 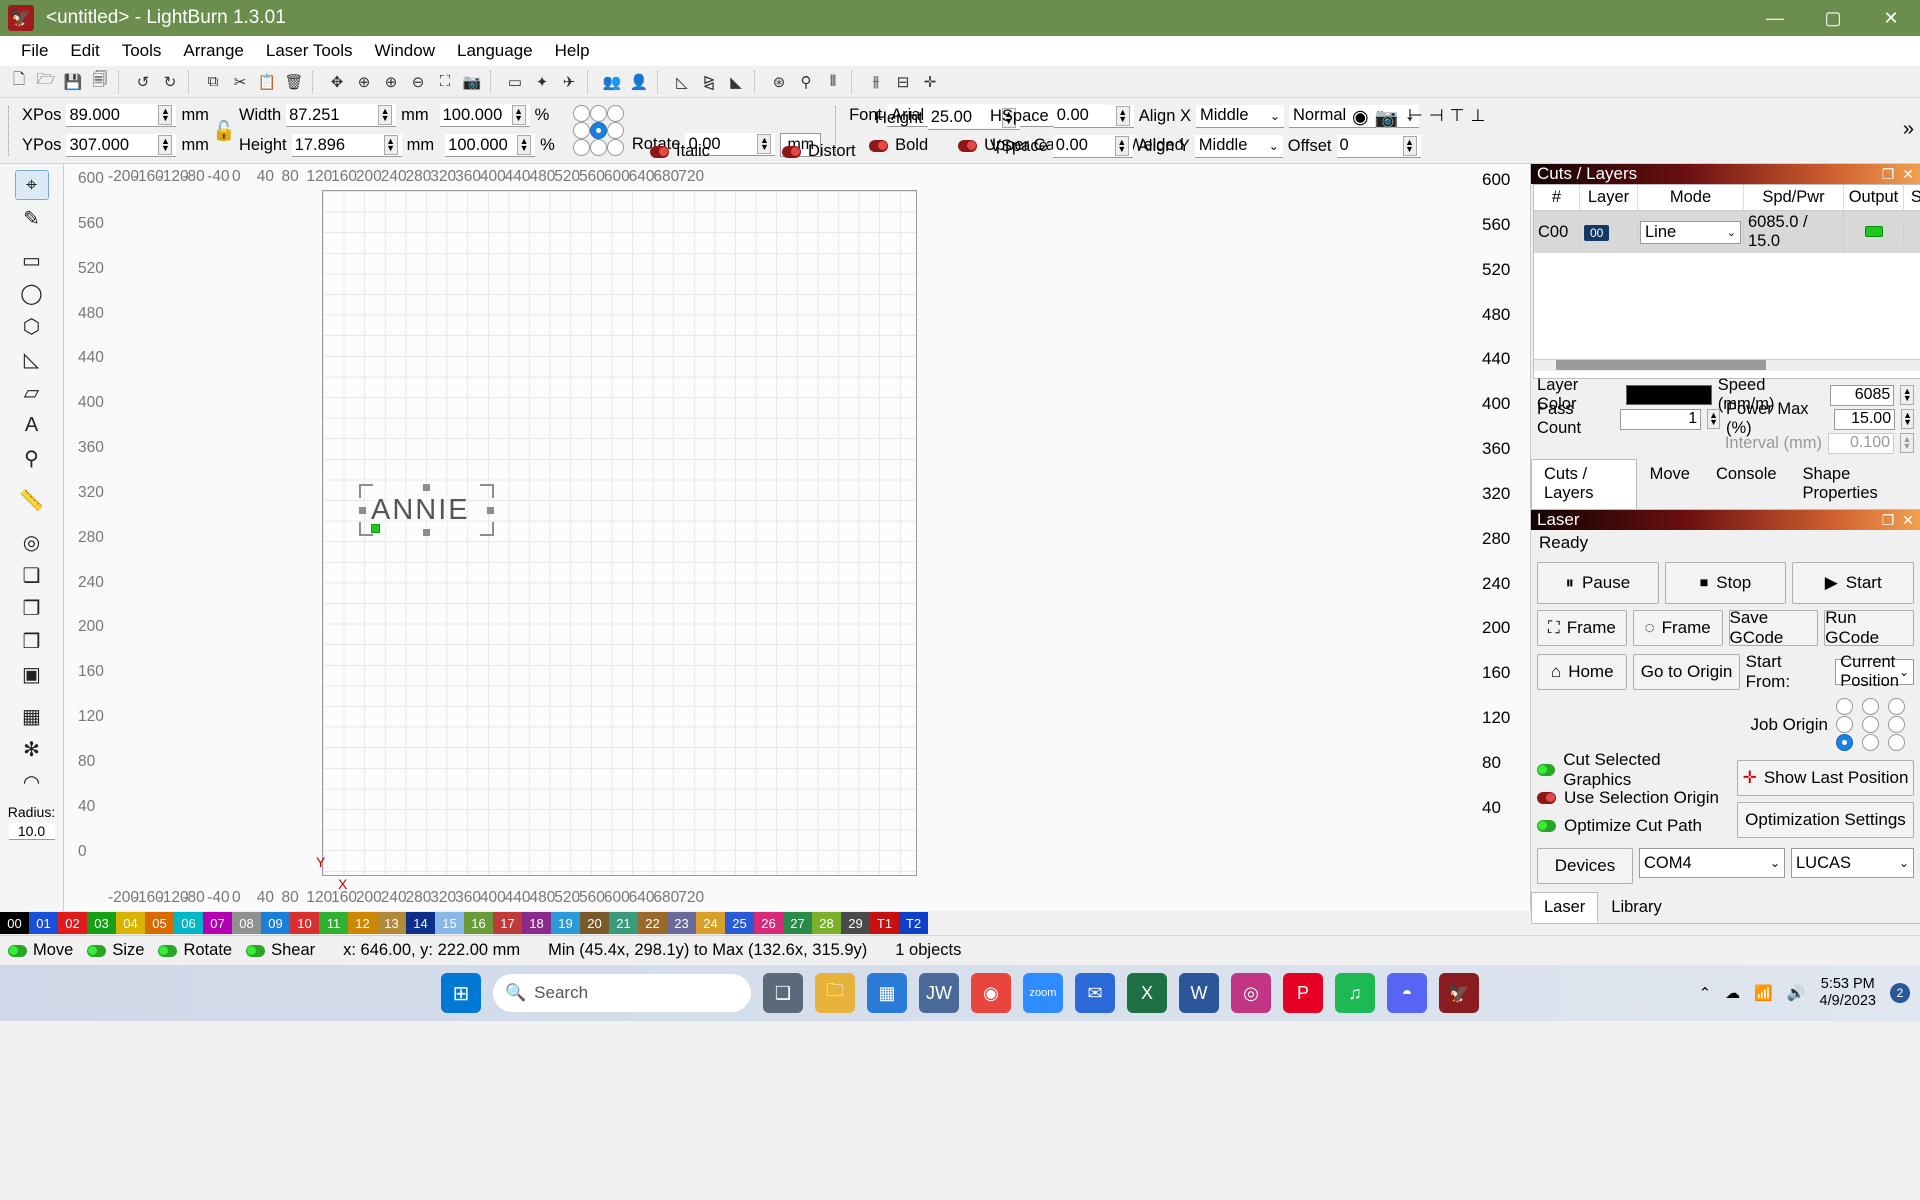 What do you see at coordinates (879, 145) in the screenshot?
I see `bold-toggle-switch` at bounding box center [879, 145].